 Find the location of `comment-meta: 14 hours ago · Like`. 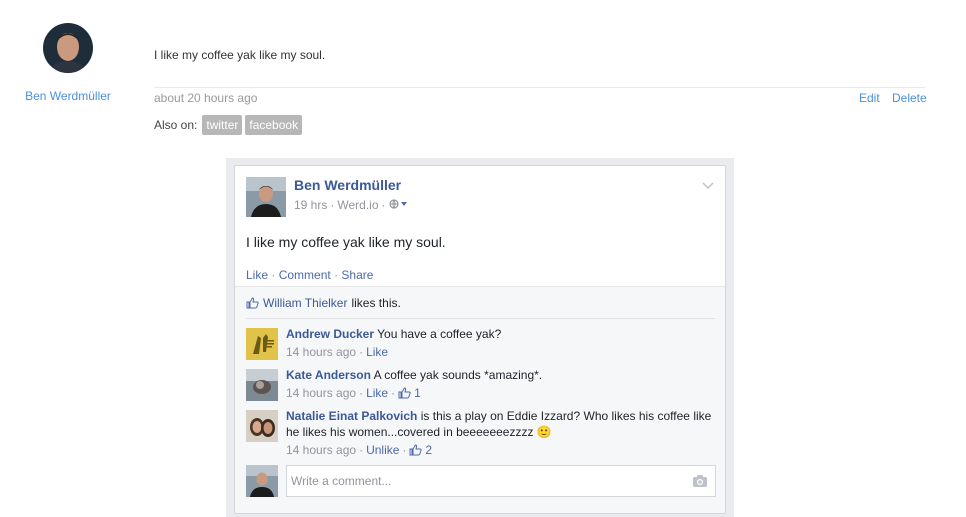

comment-meta: 14 hours ago · Like is located at coordinates (337, 352).